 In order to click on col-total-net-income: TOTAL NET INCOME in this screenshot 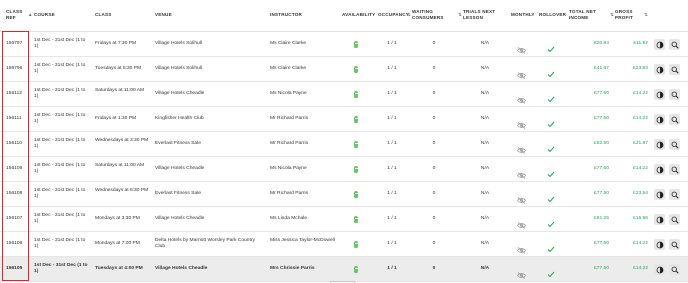, I will do `click(584, 14)`.